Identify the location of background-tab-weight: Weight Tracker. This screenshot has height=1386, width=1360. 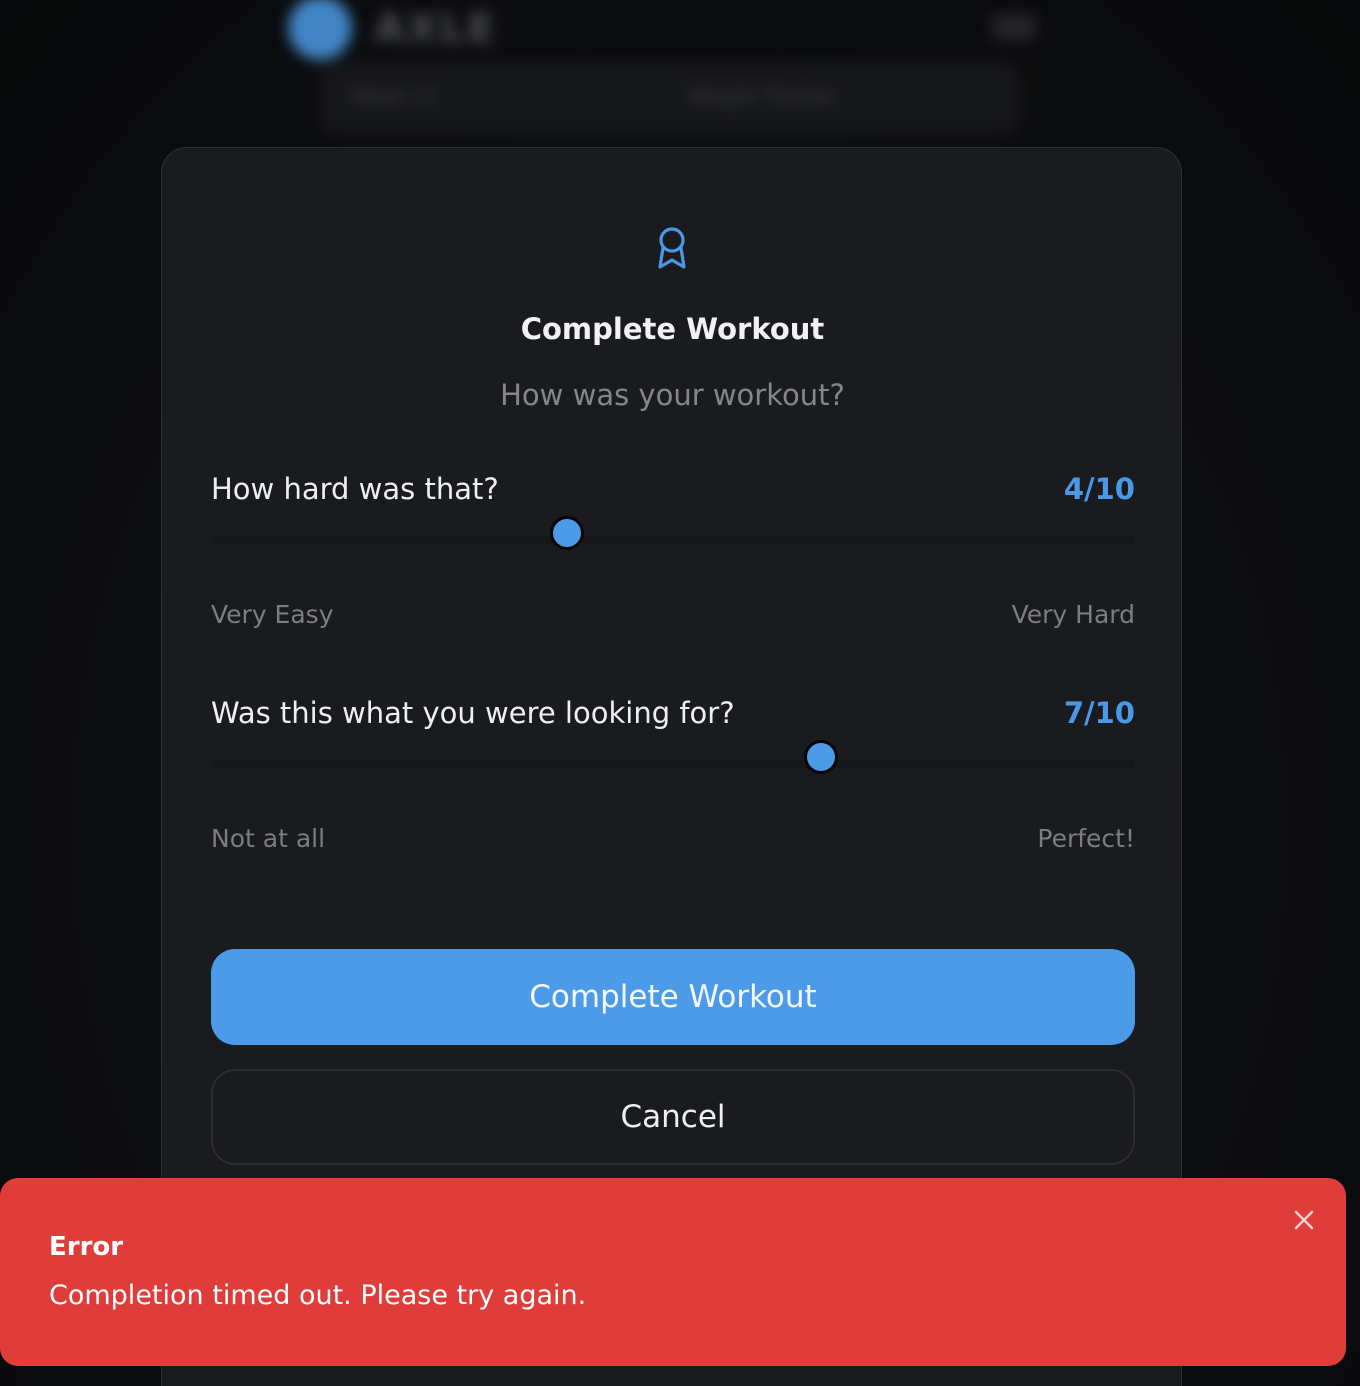
(762, 96).